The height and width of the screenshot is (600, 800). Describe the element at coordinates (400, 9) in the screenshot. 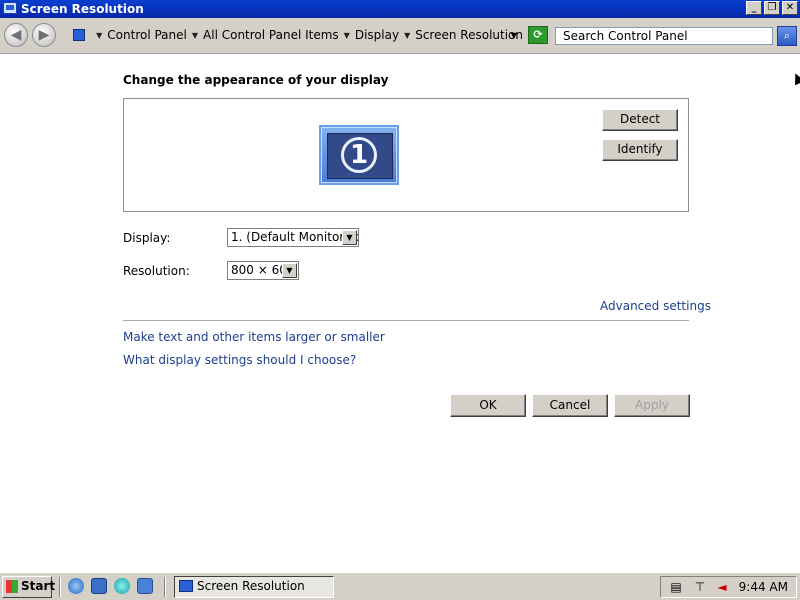

I see `title-bar: Screen Resolution _ ❐ ✕` at that location.